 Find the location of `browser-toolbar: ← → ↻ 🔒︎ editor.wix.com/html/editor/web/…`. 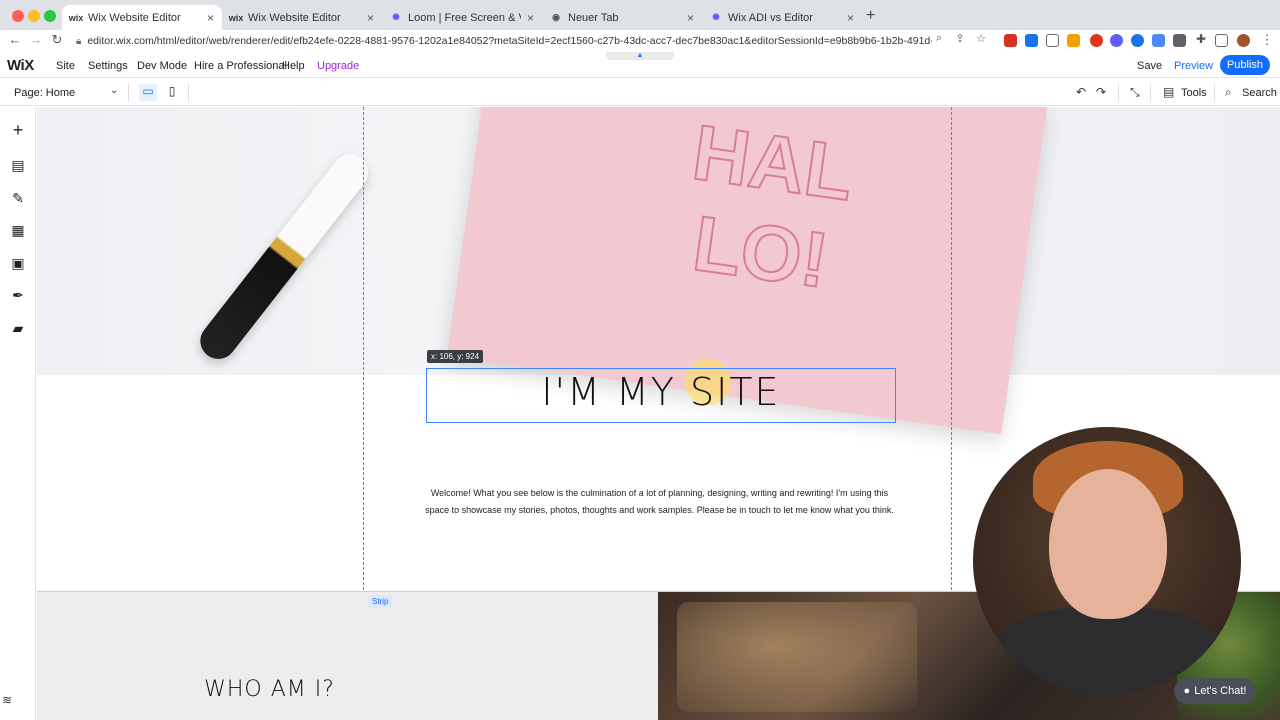

browser-toolbar: ← → ↻ 🔒︎ editor.wix.com/html/editor/web/… is located at coordinates (640, 41).